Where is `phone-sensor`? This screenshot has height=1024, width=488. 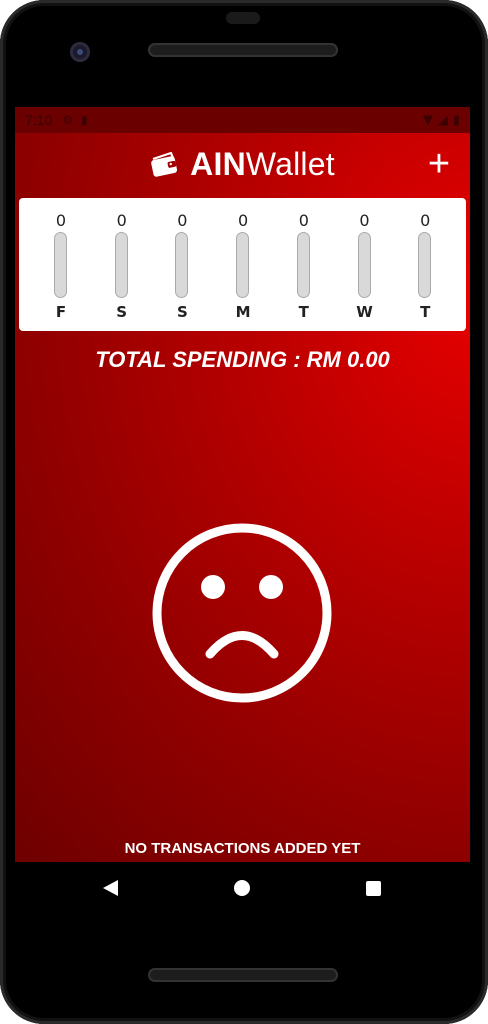 phone-sensor is located at coordinates (243, 18).